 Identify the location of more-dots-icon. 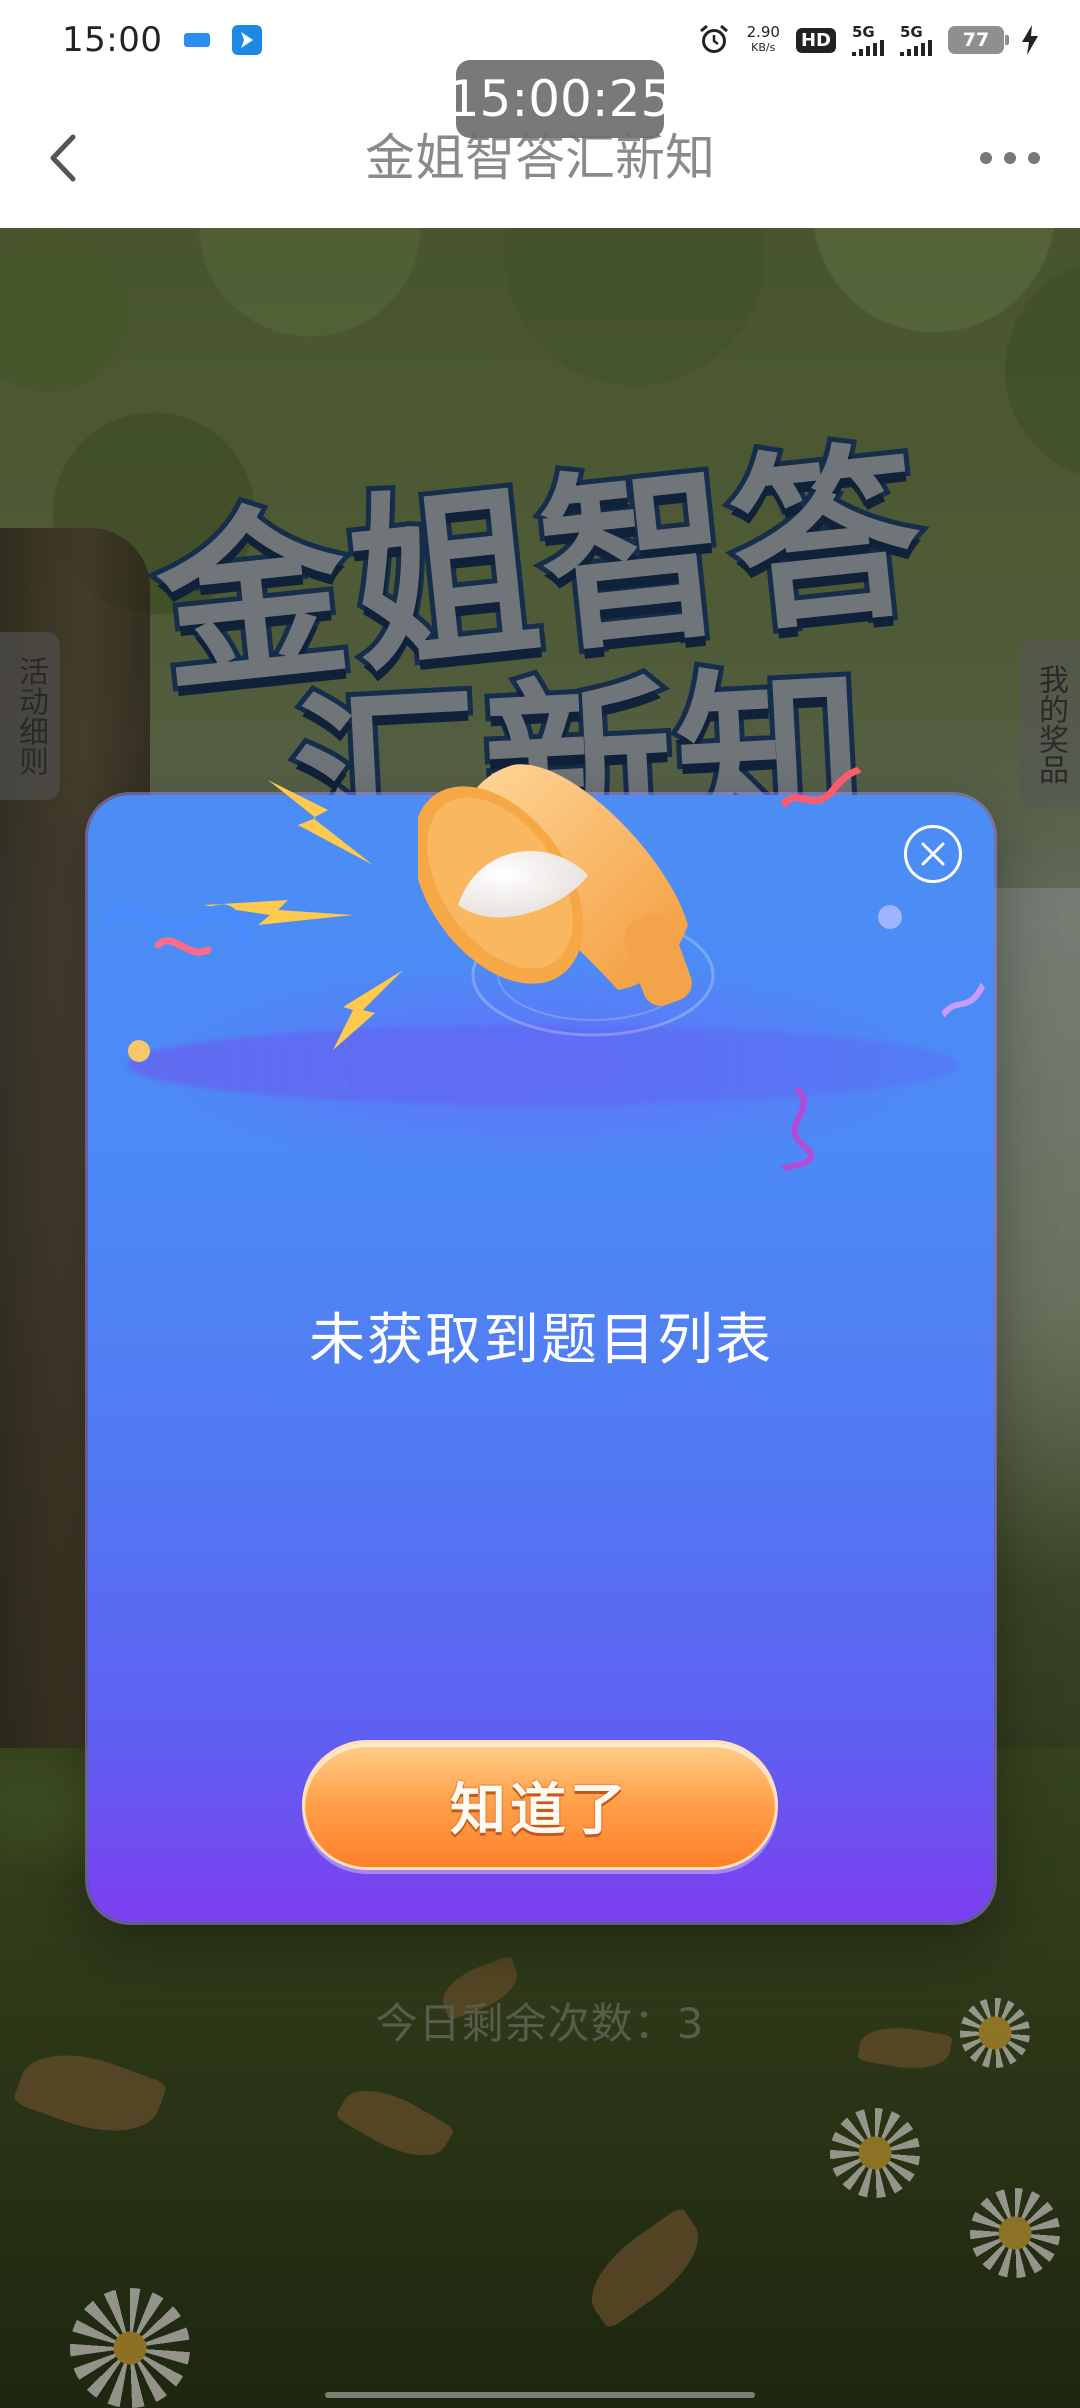
(1010, 158).